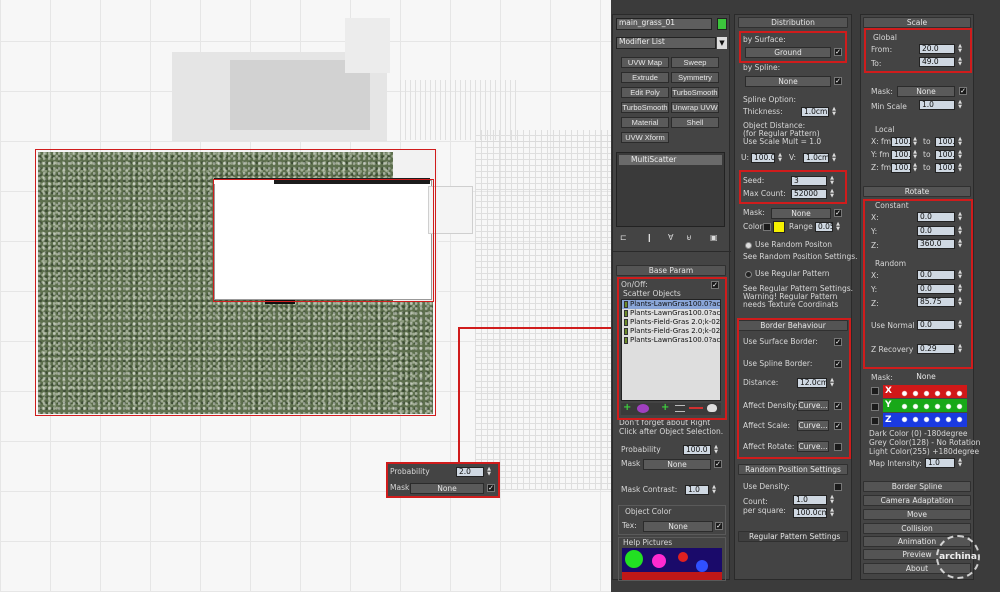 The height and width of the screenshot is (592, 1000). Describe the element at coordinates (917, 528) in the screenshot. I see `collision-rollout-header: Collision` at that location.